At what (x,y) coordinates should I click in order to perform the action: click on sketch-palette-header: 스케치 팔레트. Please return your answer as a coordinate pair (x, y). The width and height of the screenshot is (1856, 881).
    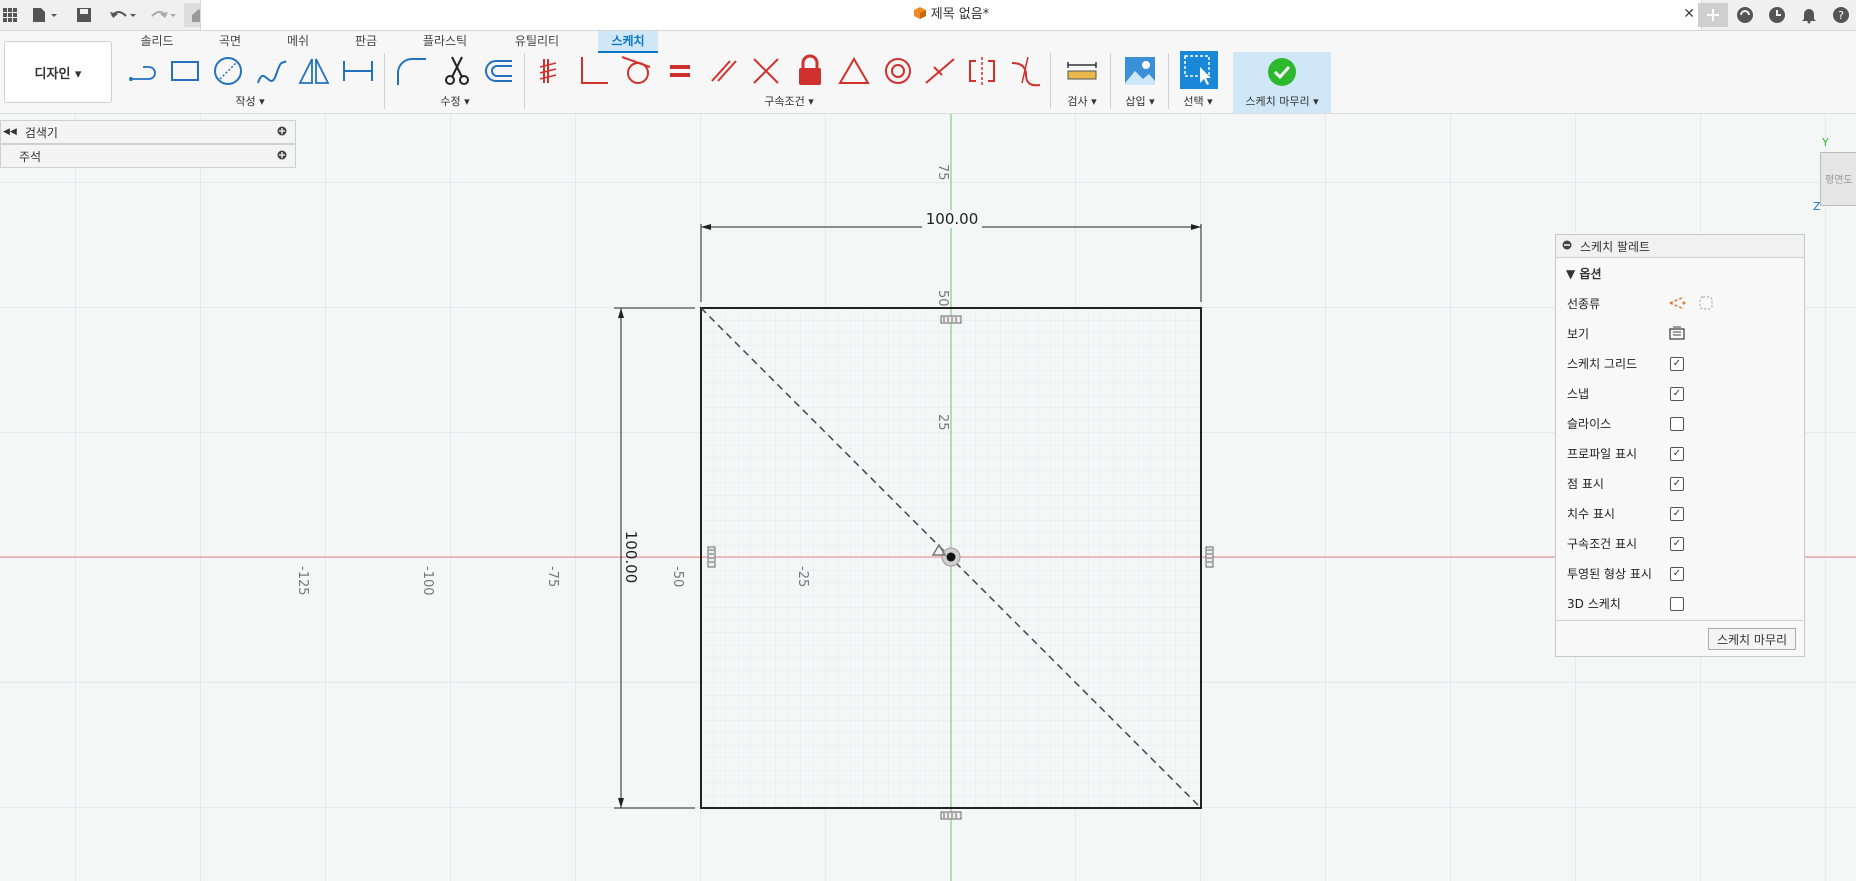
    Looking at the image, I should click on (1680, 246).